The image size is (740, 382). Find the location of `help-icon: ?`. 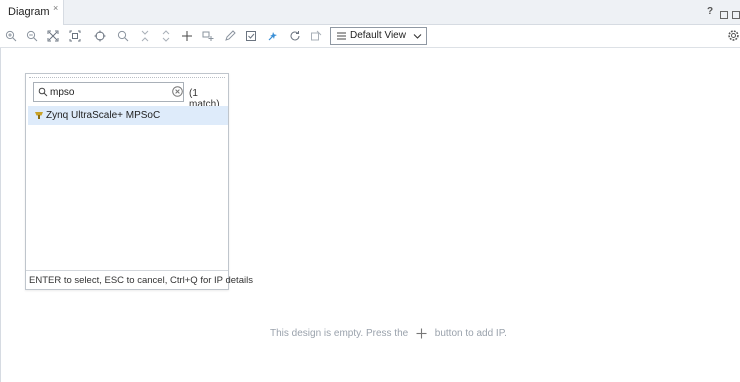

help-icon: ? is located at coordinates (710, 12).